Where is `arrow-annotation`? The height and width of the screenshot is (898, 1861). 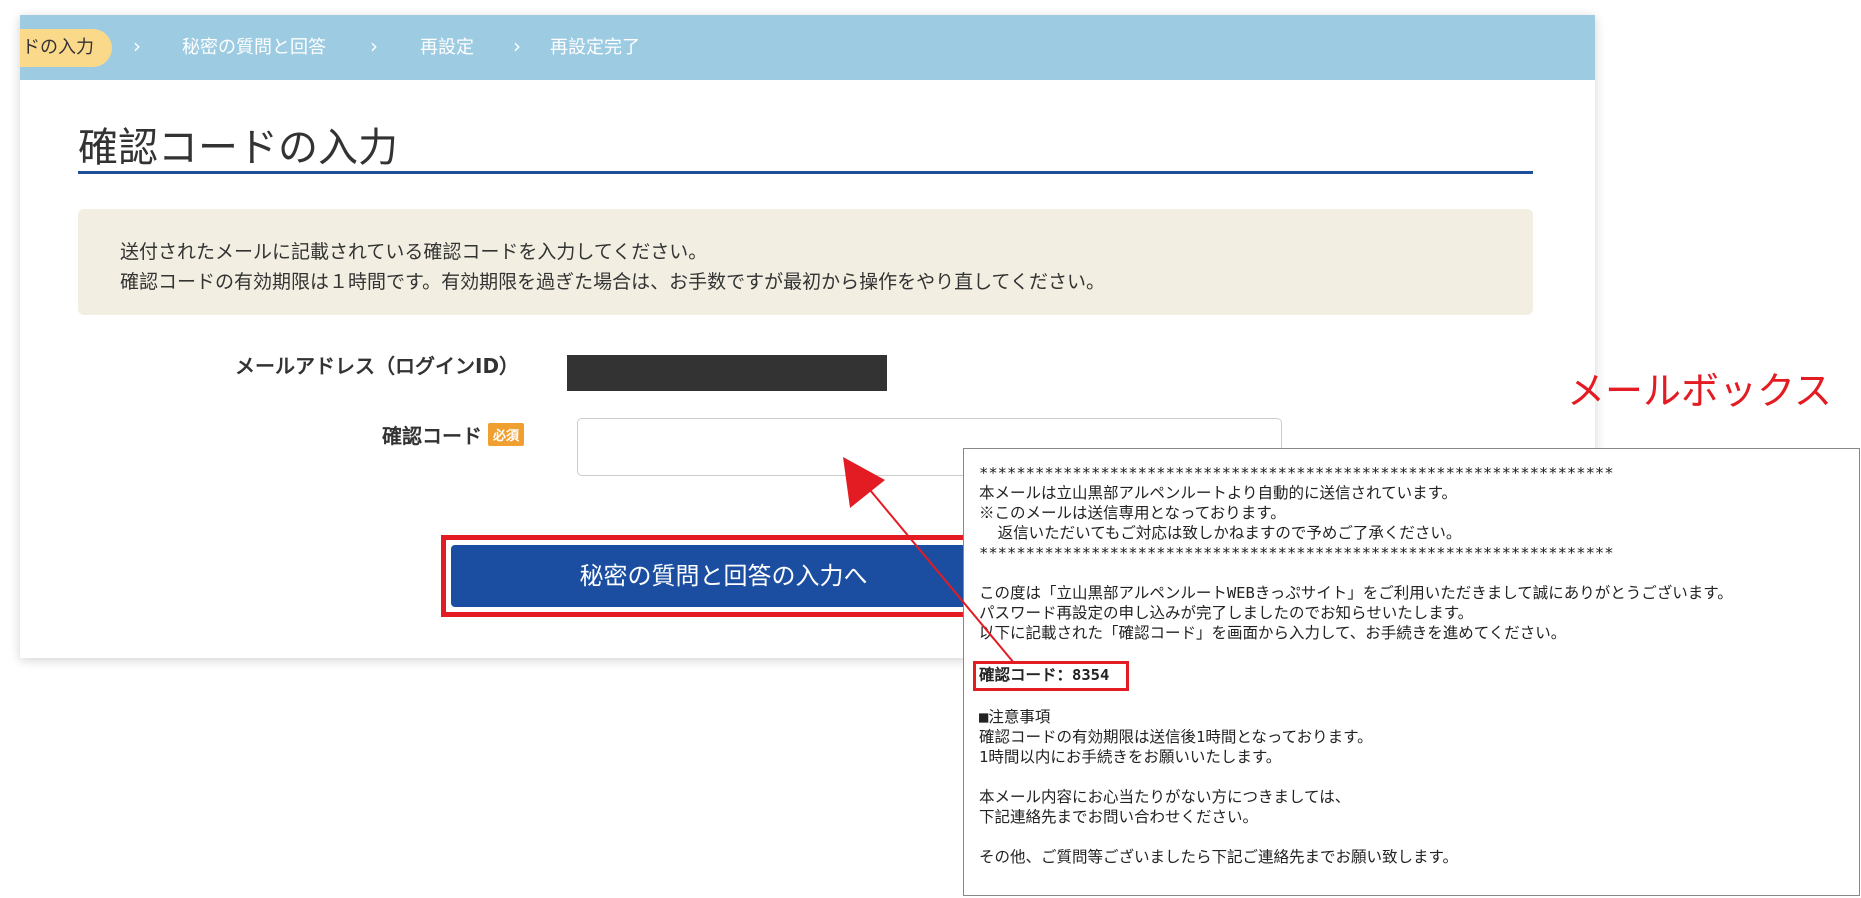 arrow-annotation is located at coordinates (929, 560).